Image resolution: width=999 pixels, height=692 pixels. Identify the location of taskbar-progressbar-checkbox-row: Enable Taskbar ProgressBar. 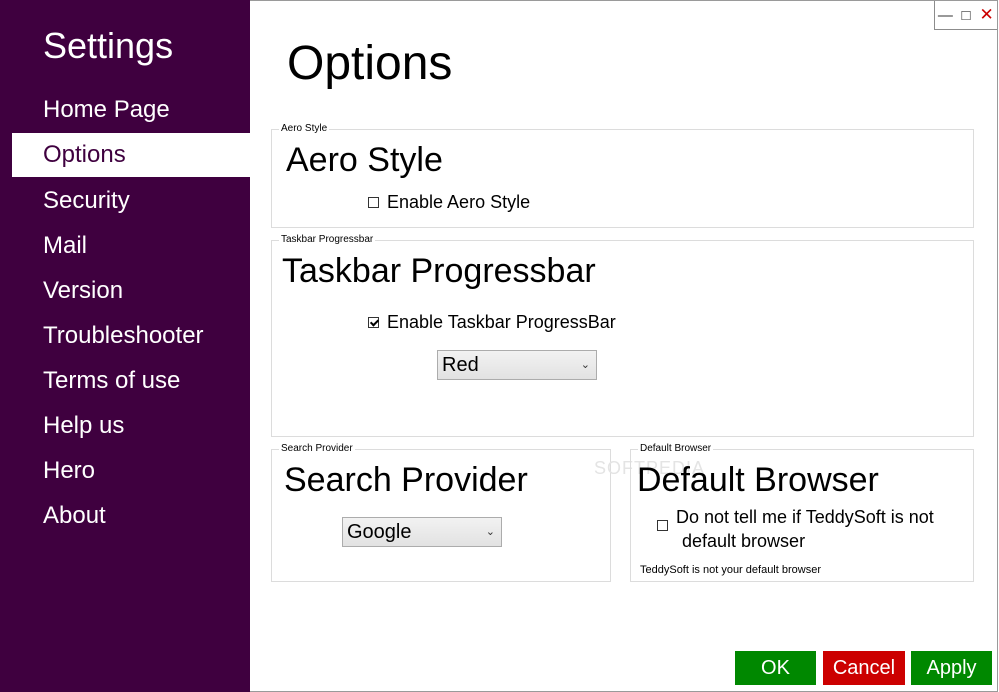
(492, 322).